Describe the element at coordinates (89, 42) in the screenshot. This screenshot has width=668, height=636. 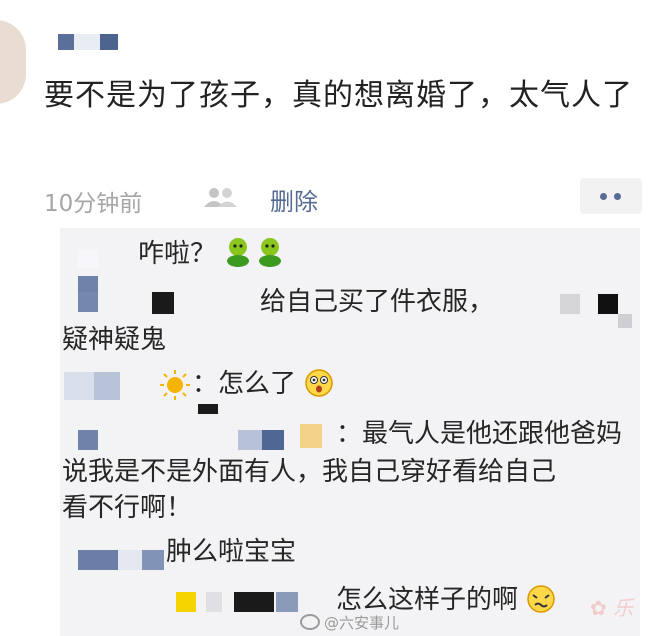
I see `poster-name-mosaic` at that location.